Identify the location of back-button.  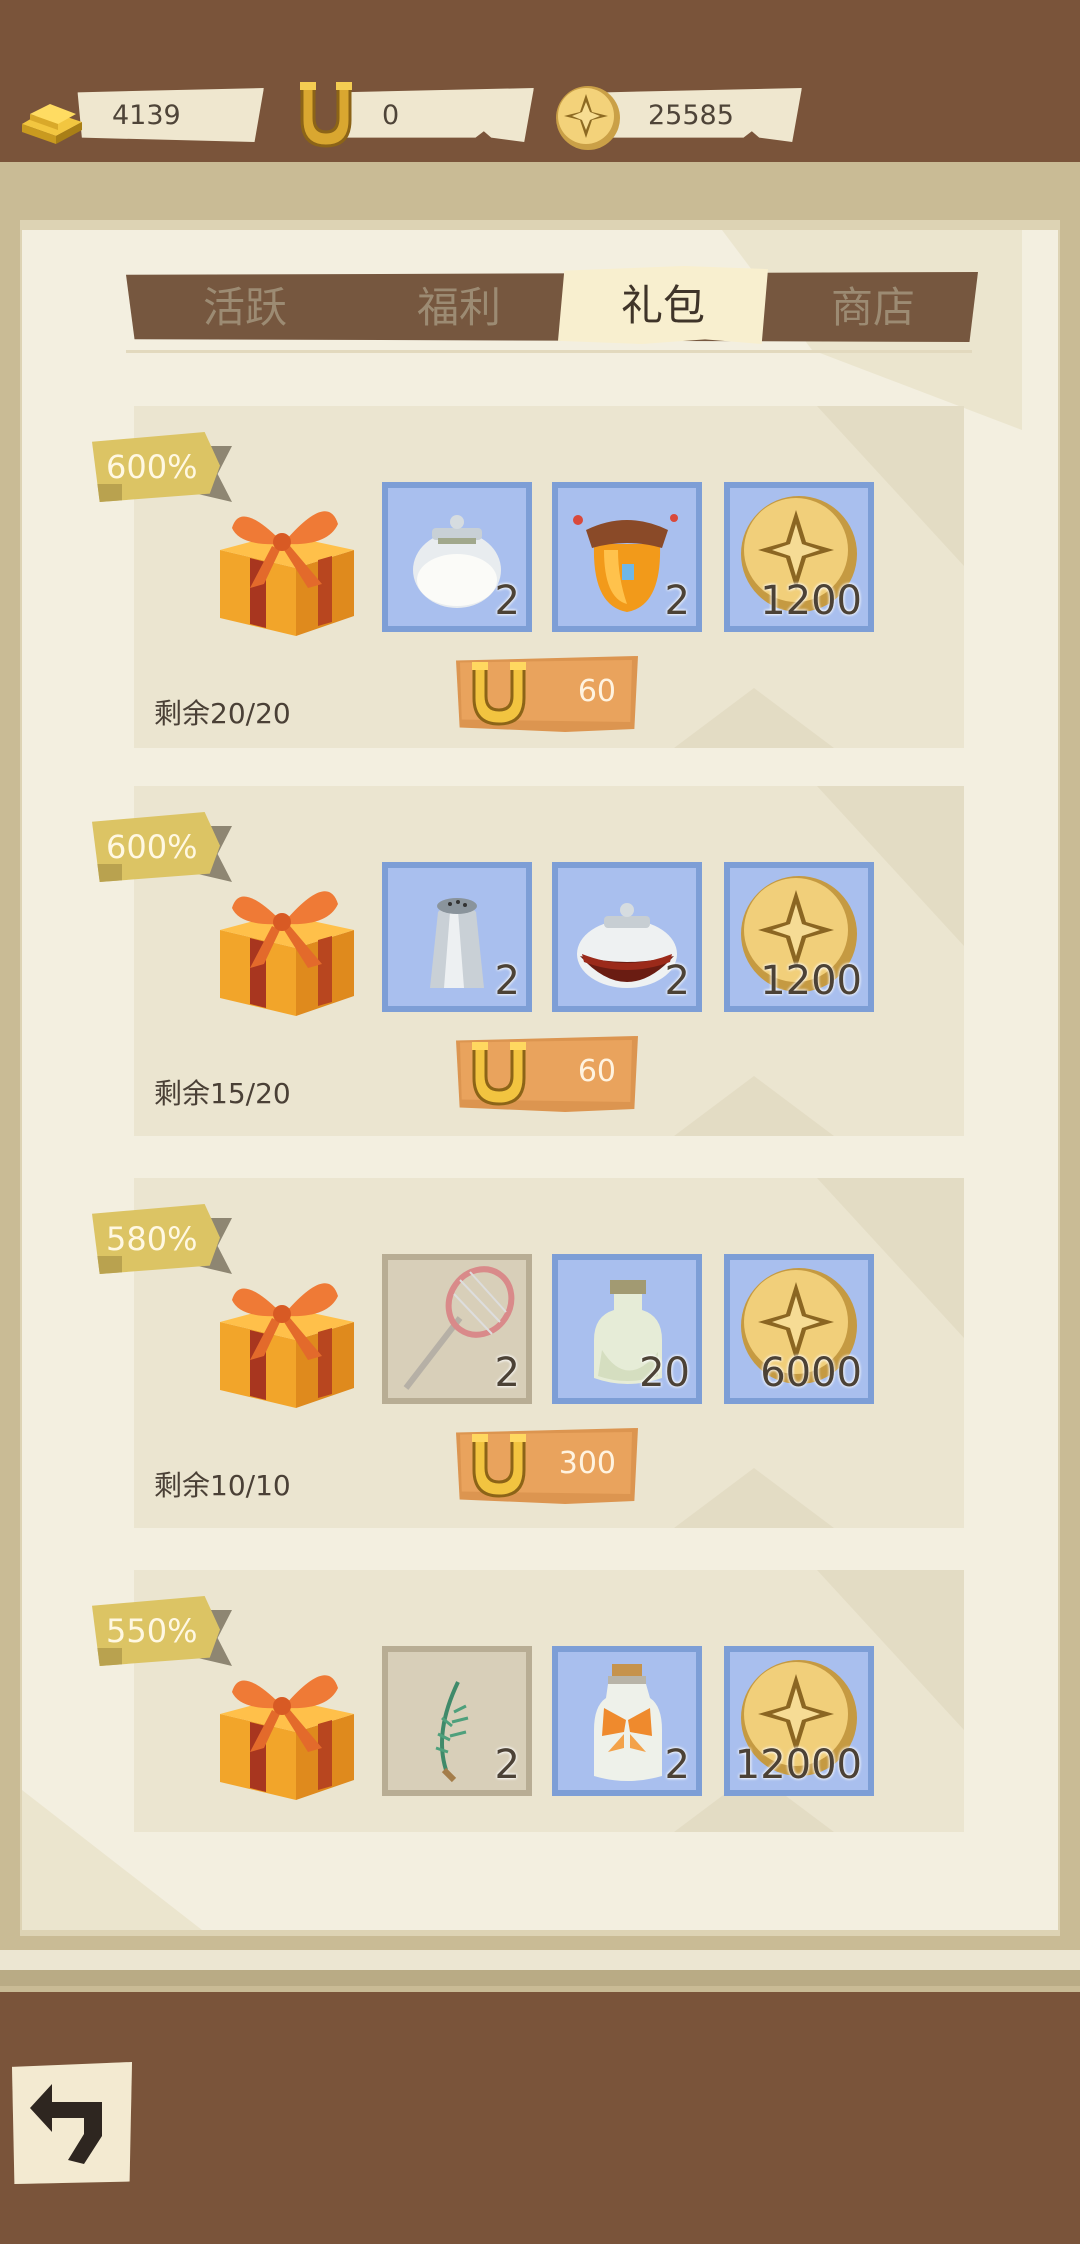
(72, 2123).